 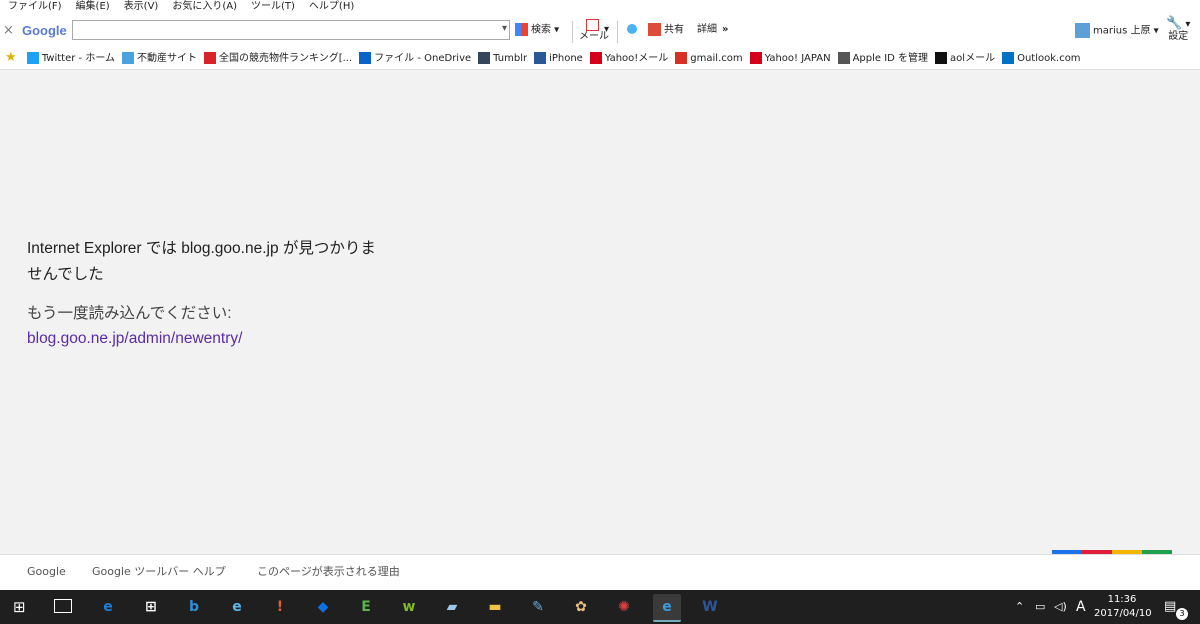 I want to click on favorite-link: ファイル - OneDrive, so click(x=415, y=58).